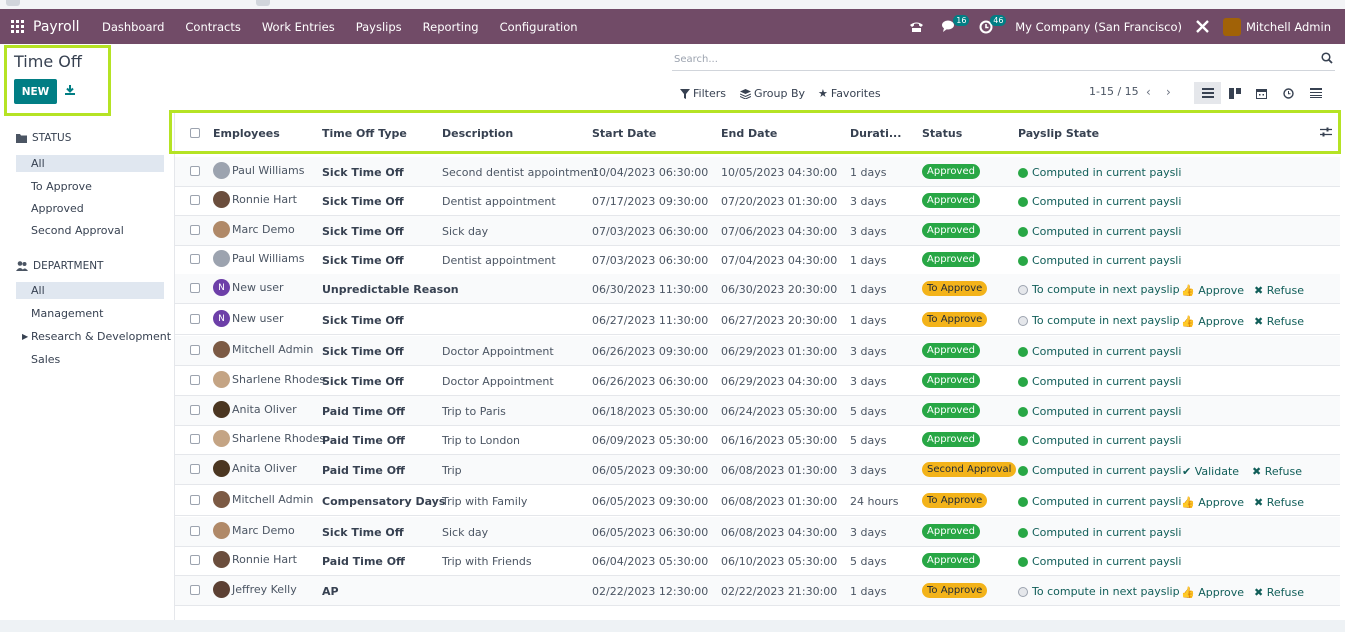 This screenshot has width=1345, height=632. I want to click on favorites-button: ★ Favorites, so click(849, 93).